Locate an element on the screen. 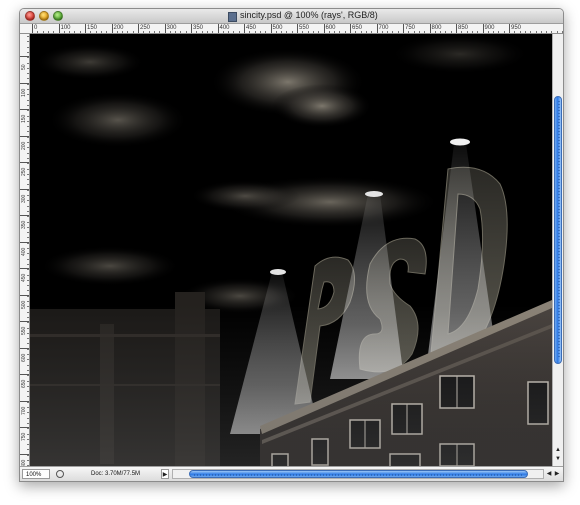 This screenshot has height=505, width=580. status-menu-button: ▶ is located at coordinates (165, 474).